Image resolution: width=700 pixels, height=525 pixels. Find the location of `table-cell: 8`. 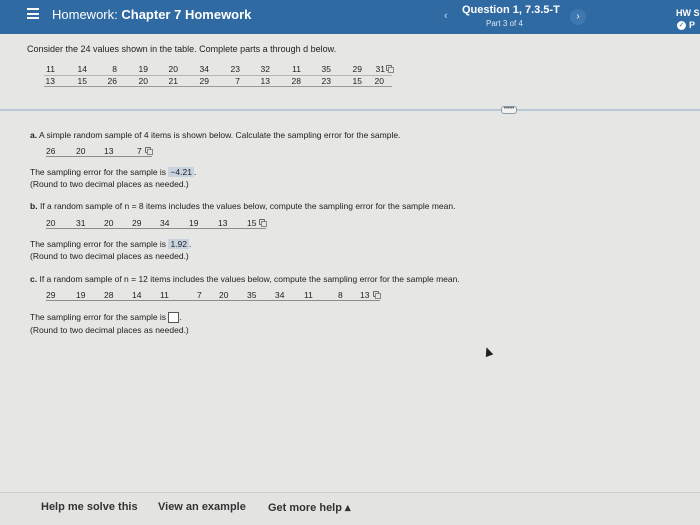

table-cell: 8 is located at coordinates (102, 70).